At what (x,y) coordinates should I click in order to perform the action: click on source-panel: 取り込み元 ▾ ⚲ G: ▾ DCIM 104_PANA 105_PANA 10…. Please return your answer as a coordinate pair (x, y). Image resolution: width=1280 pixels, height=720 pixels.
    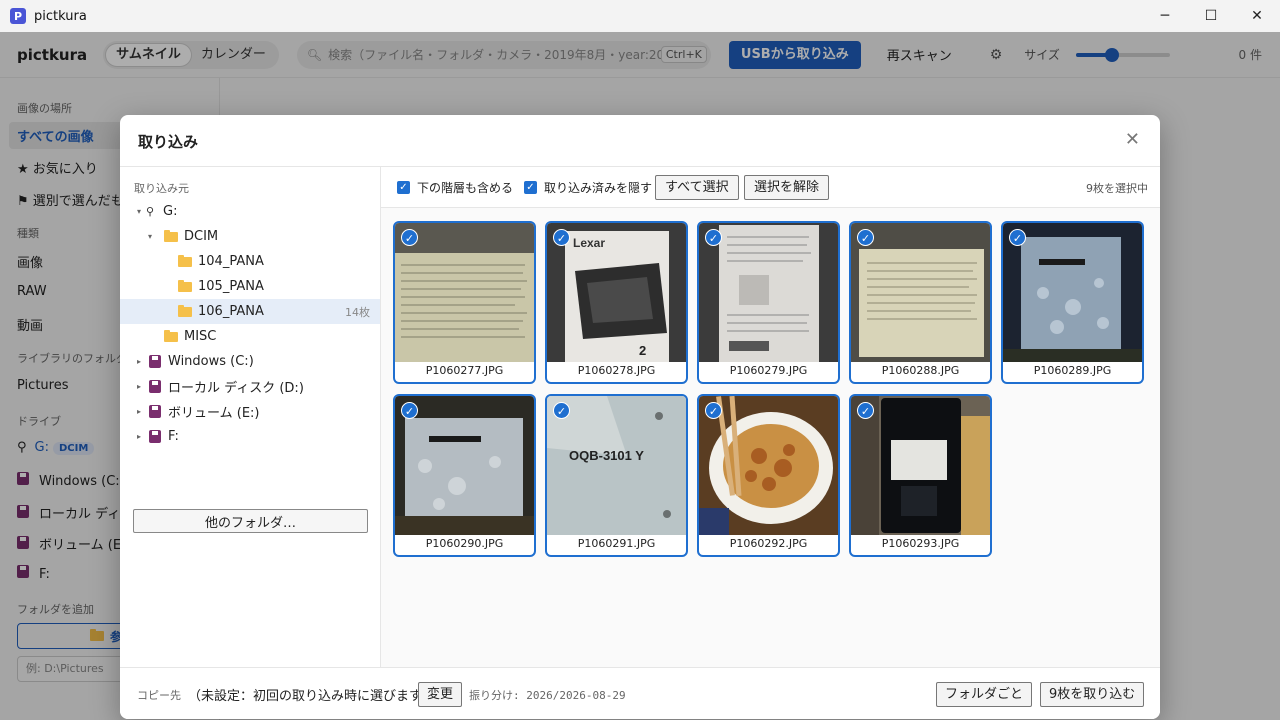
    Looking at the image, I should click on (250, 417).